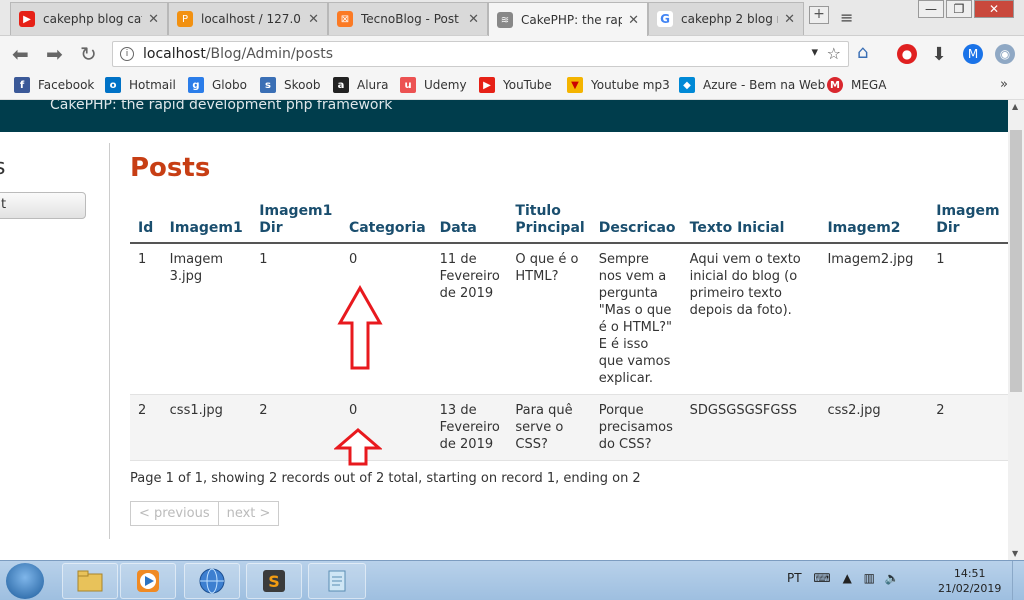 The height and width of the screenshot is (600, 1024). What do you see at coordinates (296, 223) in the screenshot?
I see `column-header-imagem1-dir: Imagem1 Dir` at bounding box center [296, 223].